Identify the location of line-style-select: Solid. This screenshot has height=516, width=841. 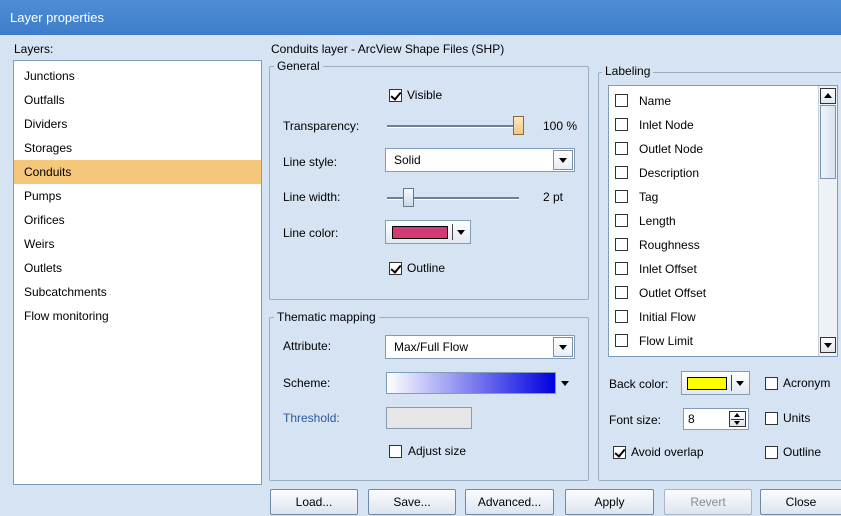
(480, 160).